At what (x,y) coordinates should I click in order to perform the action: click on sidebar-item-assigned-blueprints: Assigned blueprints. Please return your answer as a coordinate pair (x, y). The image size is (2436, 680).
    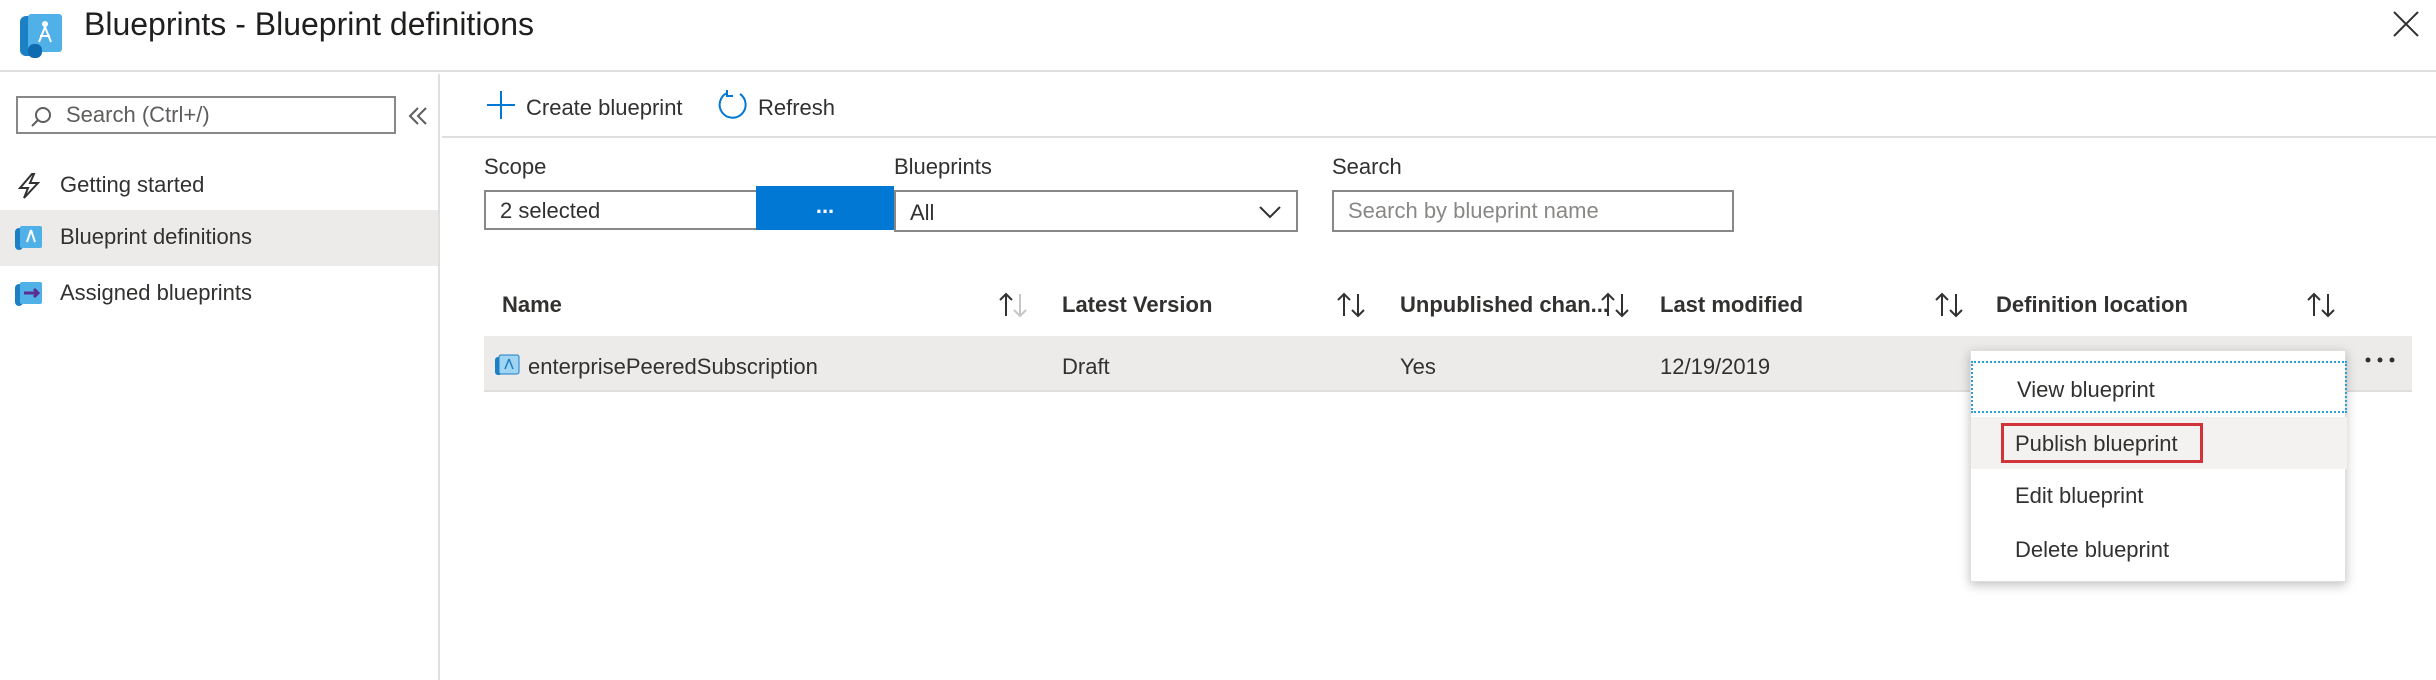
    Looking at the image, I should click on (219, 294).